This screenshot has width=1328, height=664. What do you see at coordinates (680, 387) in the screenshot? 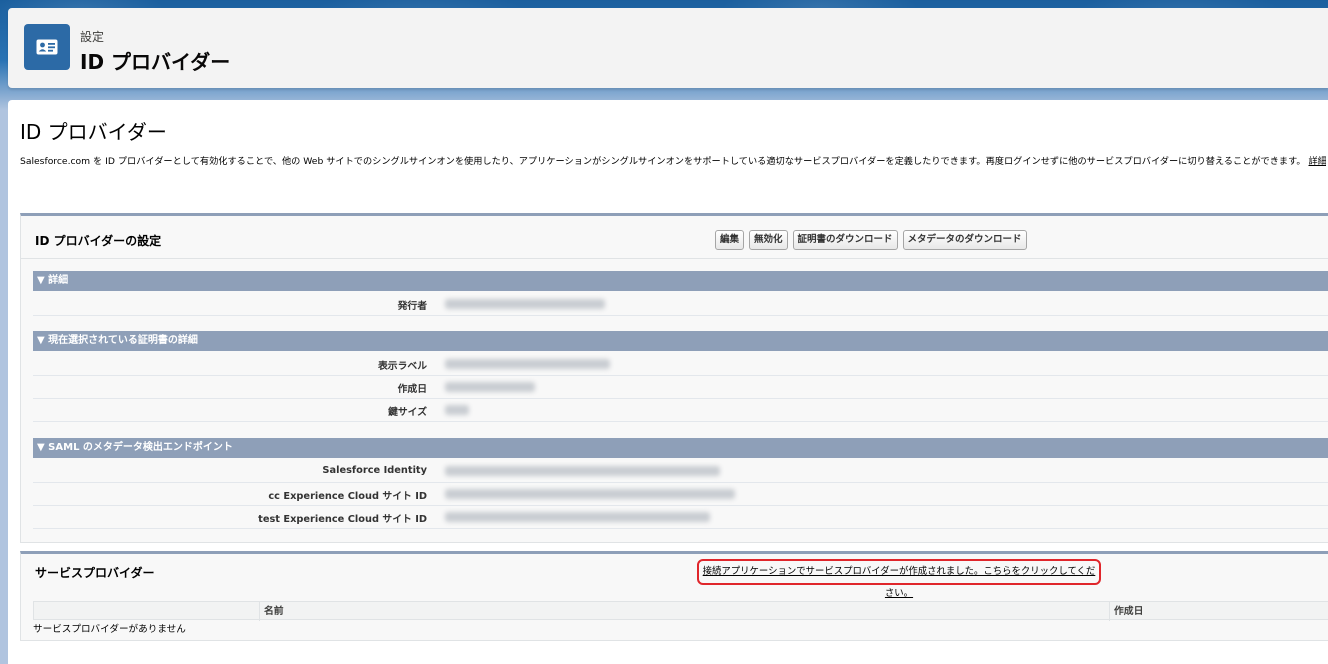
I see `row-created-date: 作成日` at bounding box center [680, 387].